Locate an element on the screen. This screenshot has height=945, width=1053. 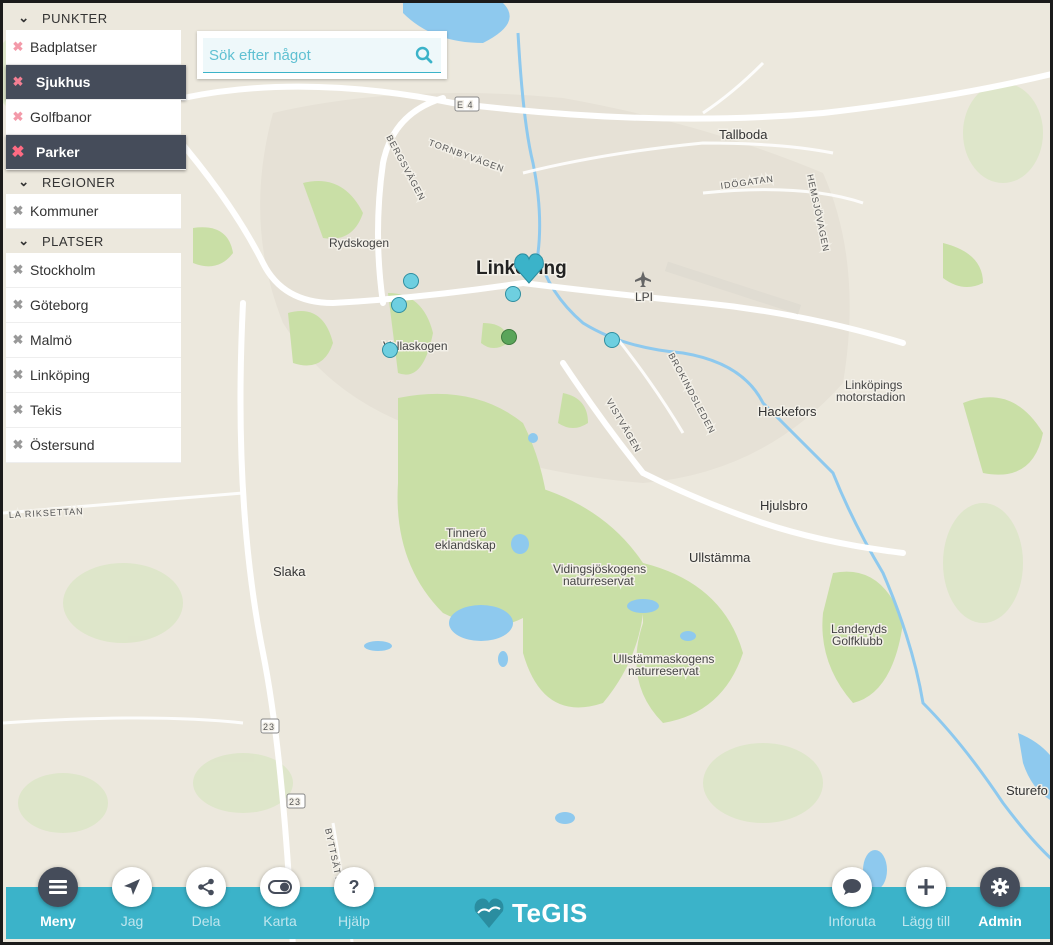
section-header-regioner: ⌄ REGIONER is located at coordinates (96, 182).